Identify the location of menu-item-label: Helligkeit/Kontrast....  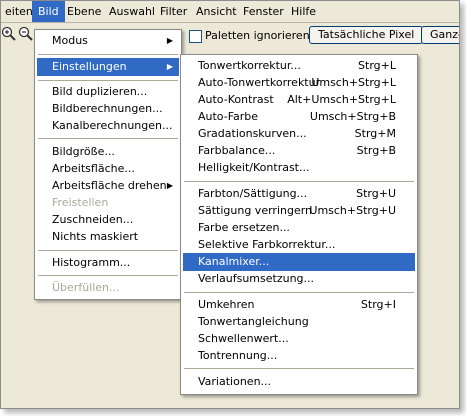
(254, 167).